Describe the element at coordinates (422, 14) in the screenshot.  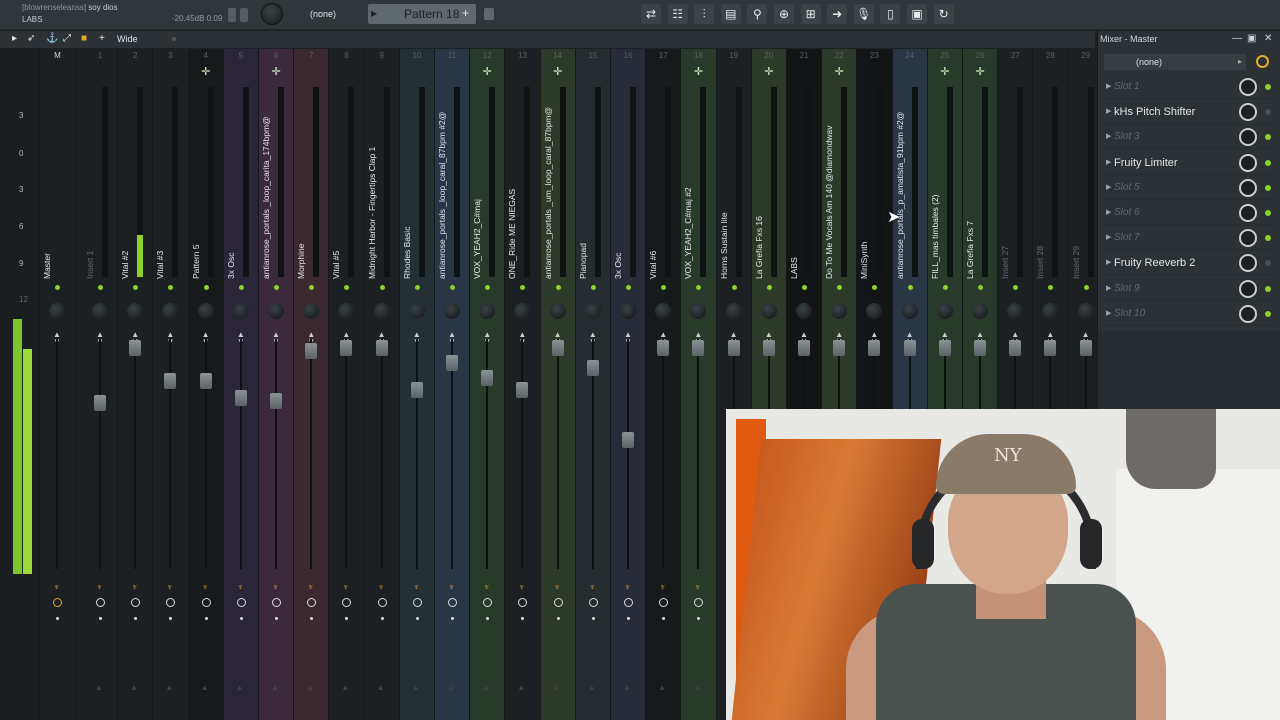
I see `pattern-selector: ▶ Pattern 18 +` at that location.